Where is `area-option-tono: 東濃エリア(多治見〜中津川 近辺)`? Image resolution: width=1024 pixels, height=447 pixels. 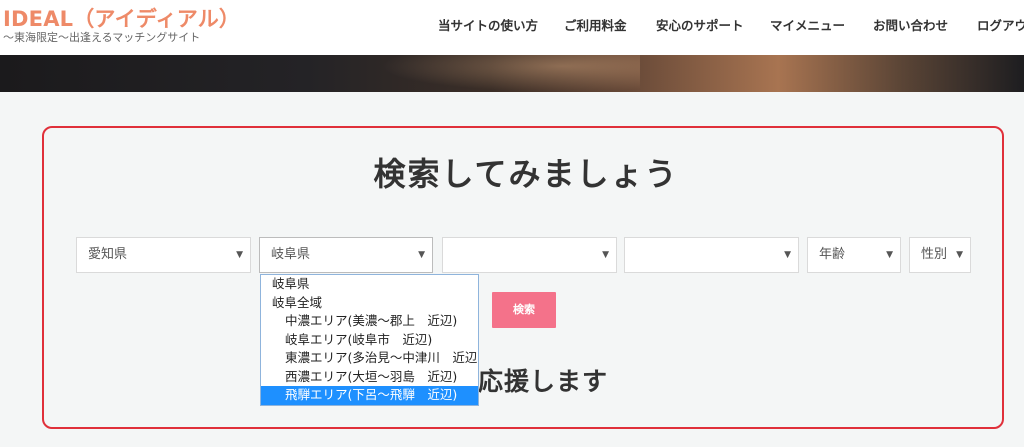
area-option-tono: 東濃エリア(多治見〜中津川 近辺) is located at coordinates (369, 358).